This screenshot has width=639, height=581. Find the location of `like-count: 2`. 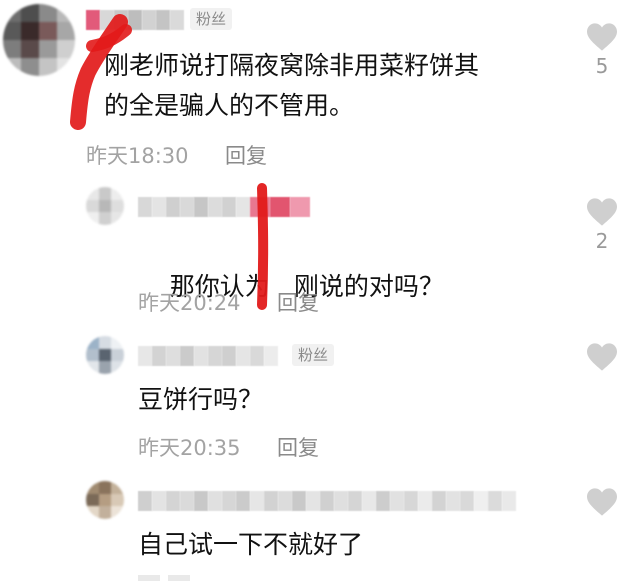

like-count: 2 is located at coordinates (602, 241).